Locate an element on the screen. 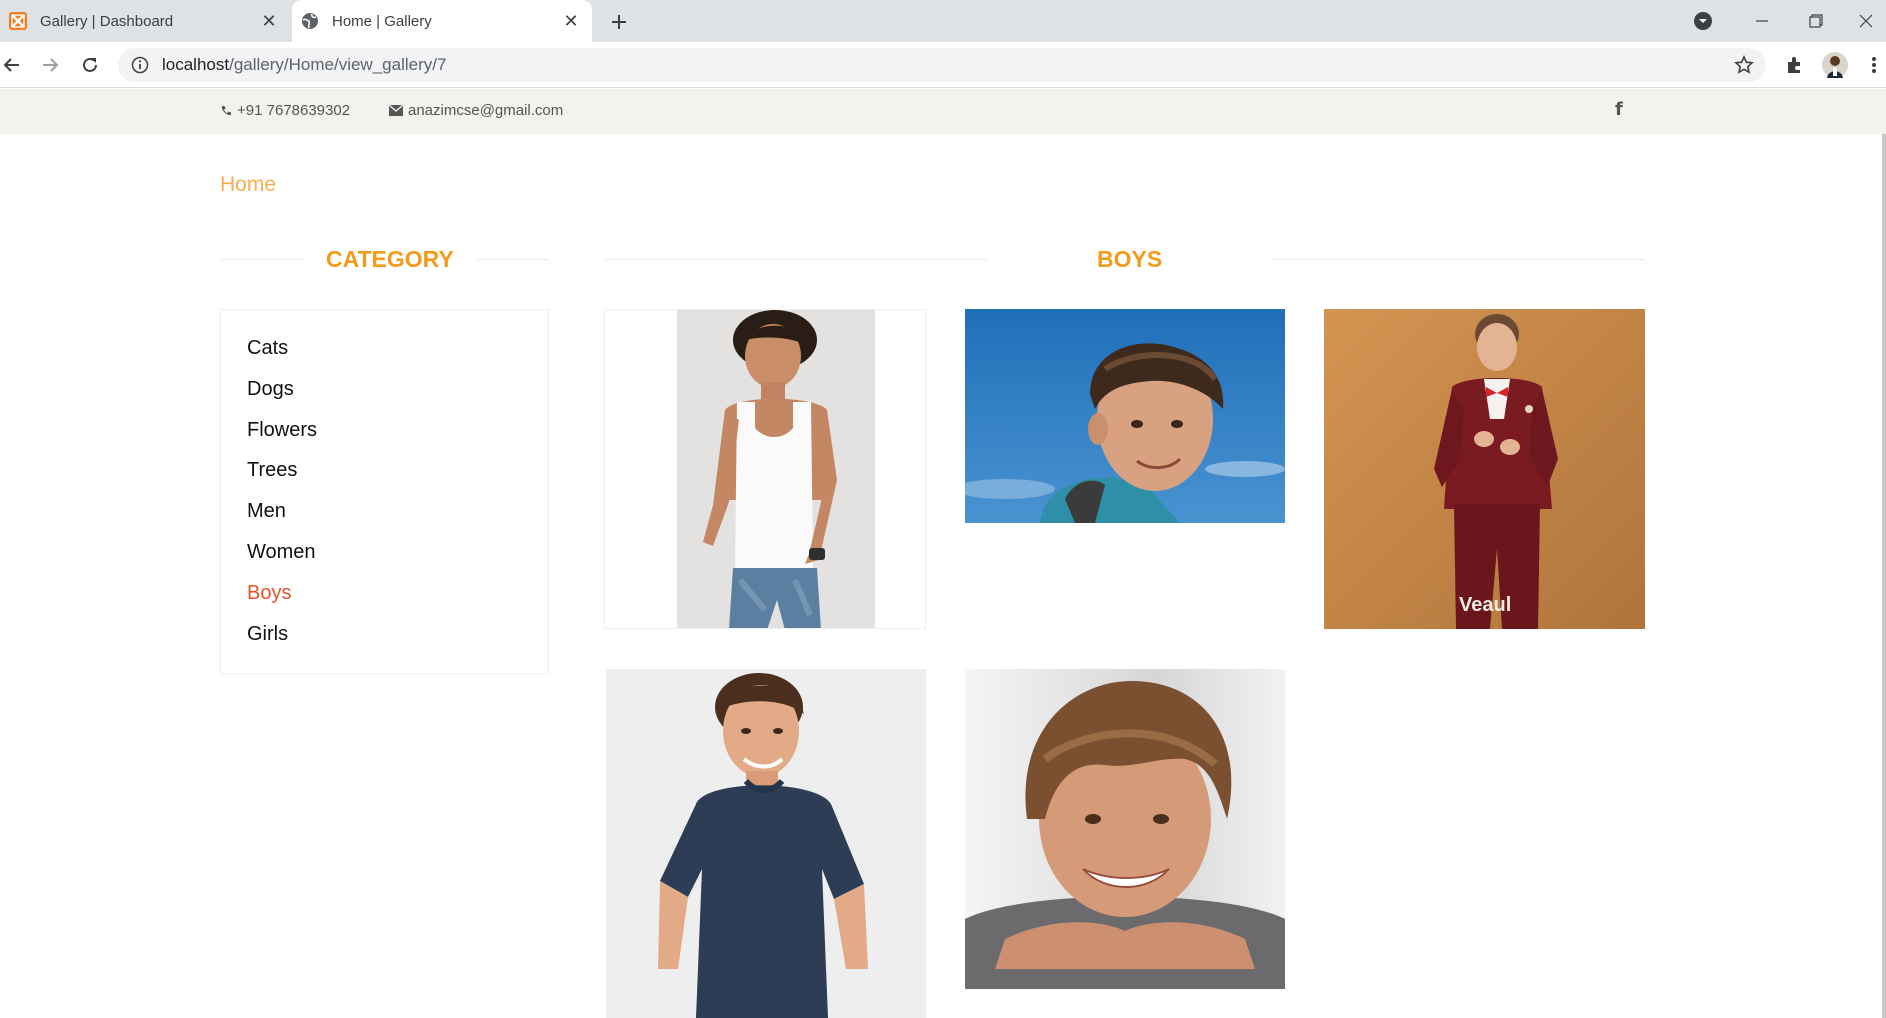 This screenshot has width=1886, height=1018. browser-toolbar: localhost/gallery/Home/view_gallery/7 is located at coordinates (943, 65).